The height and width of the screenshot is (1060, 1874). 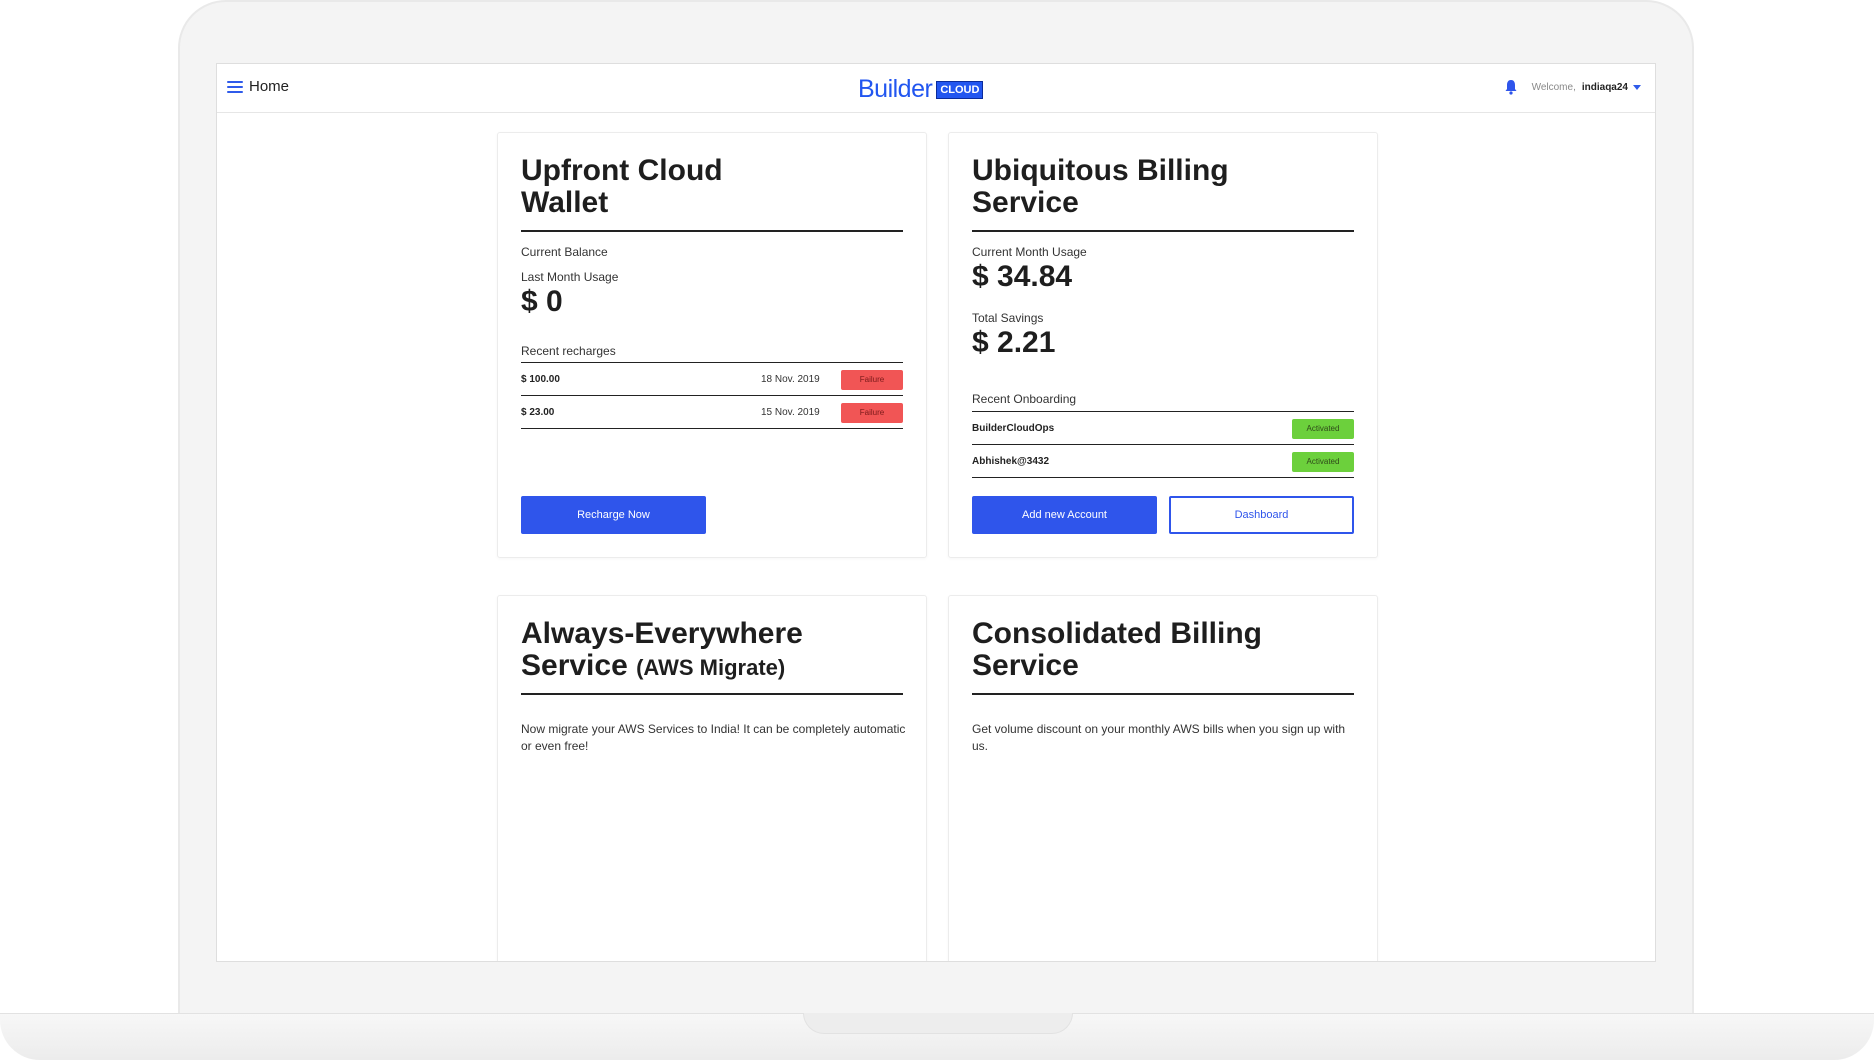 What do you see at coordinates (712, 412) in the screenshot?
I see `table-row: $ 23.00 15 Nov. 2019 Failure` at bounding box center [712, 412].